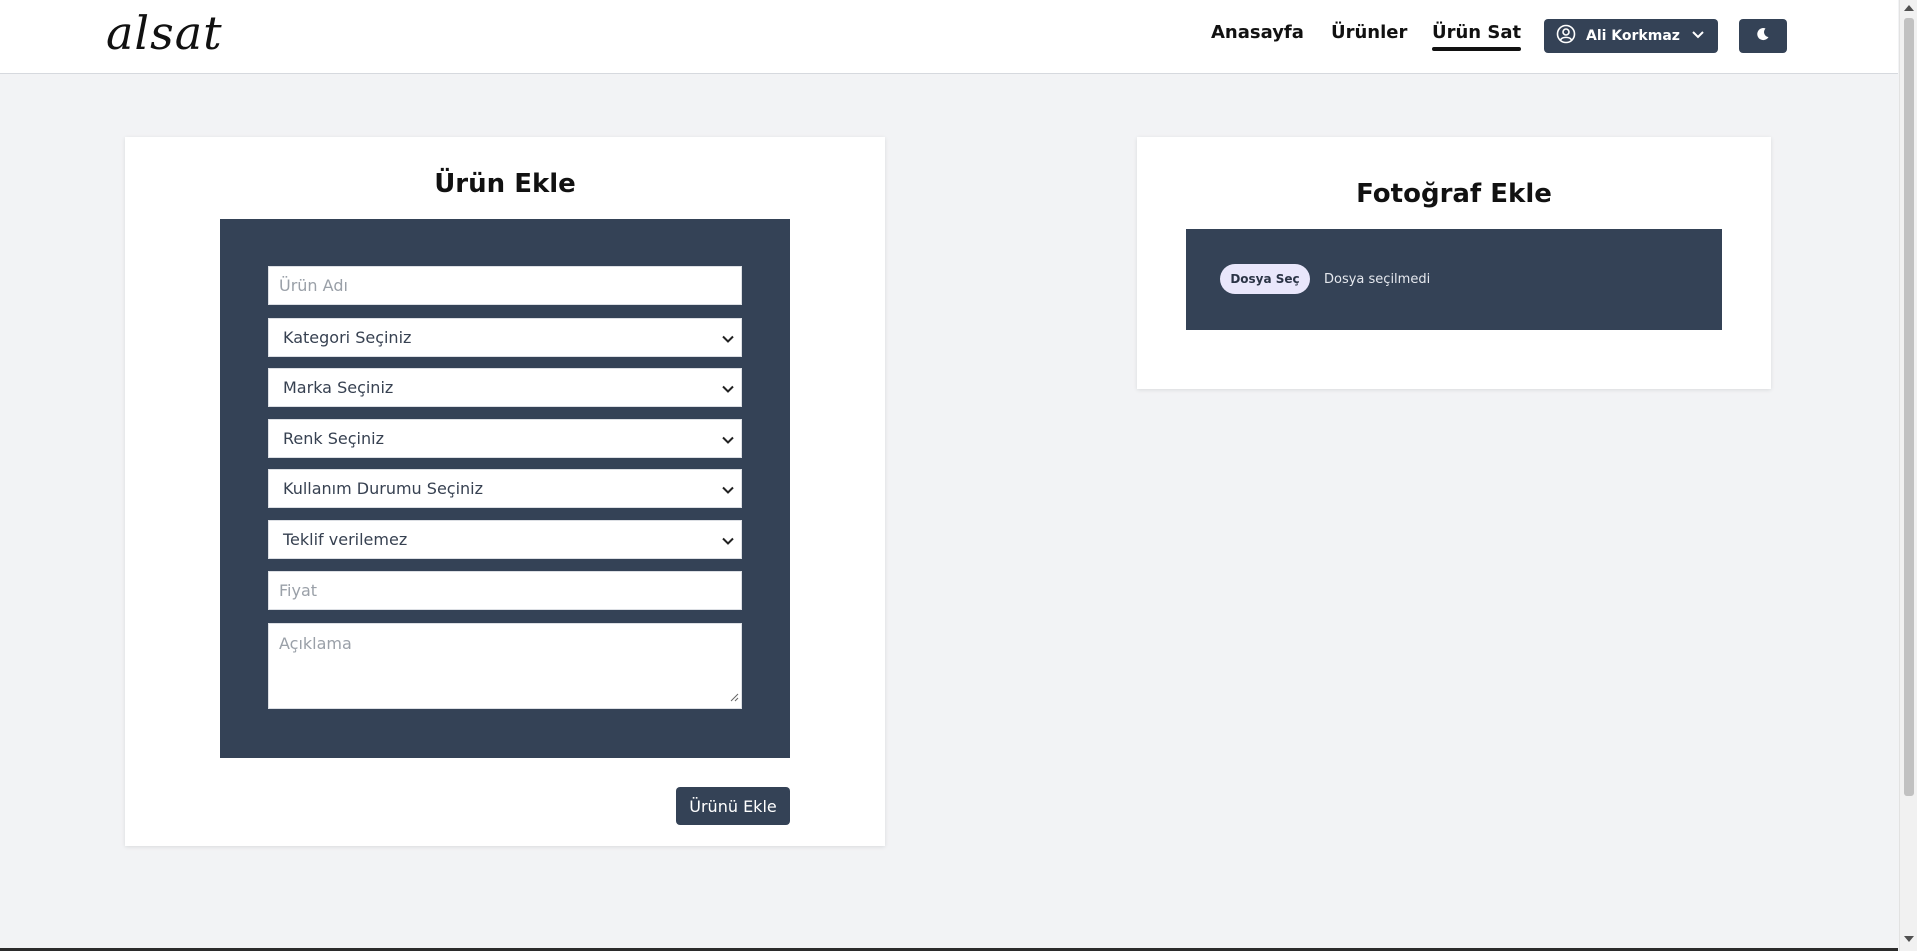  What do you see at coordinates (505, 285) in the screenshot?
I see `product-name-input: Ürün Adı` at bounding box center [505, 285].